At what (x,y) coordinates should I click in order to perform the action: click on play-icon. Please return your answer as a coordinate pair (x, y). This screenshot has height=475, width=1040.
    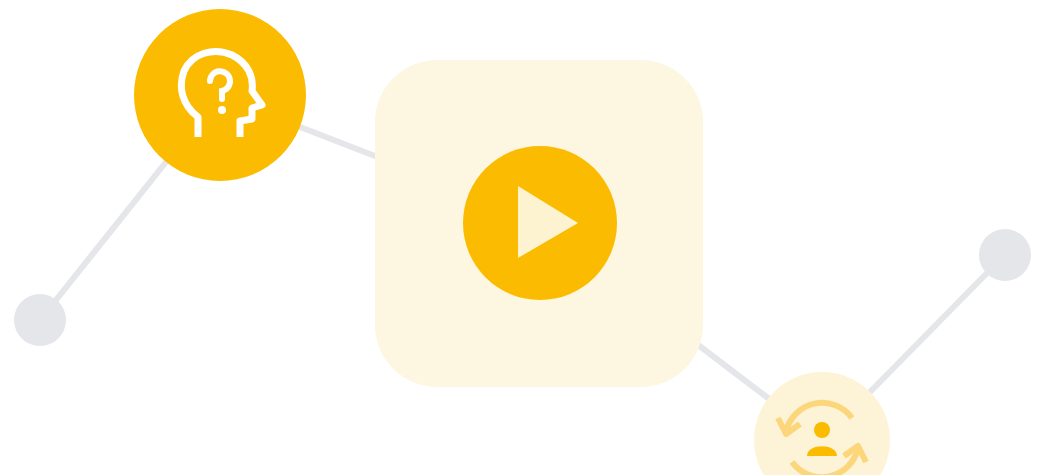
    Looking at the image, I should click on (540, 223).